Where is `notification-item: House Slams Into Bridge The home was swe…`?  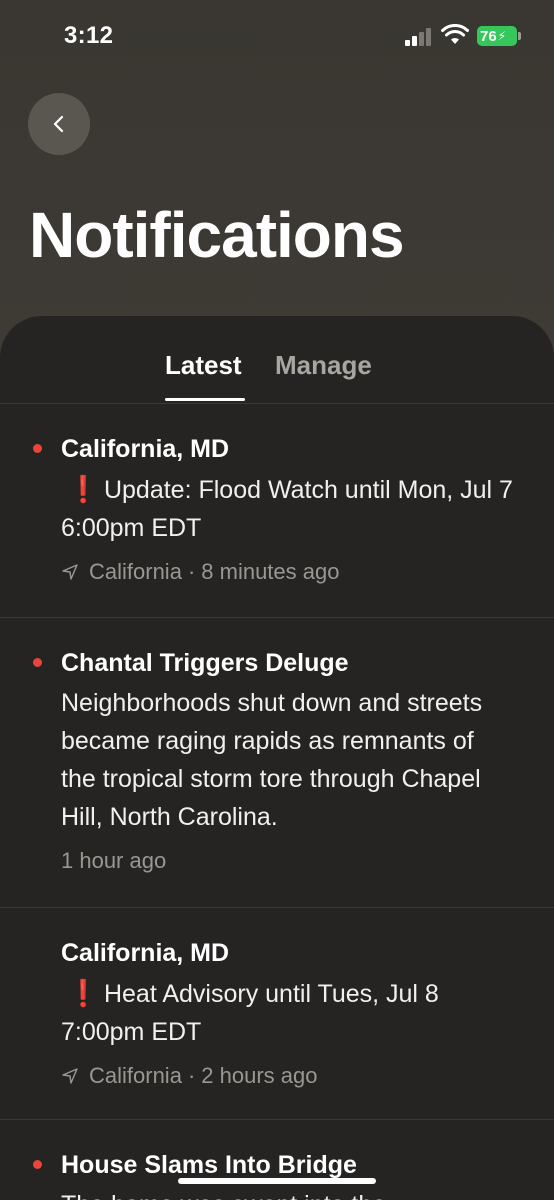
notification-item: House Slams Into Bridge The home was swe… is located at coordinates (277, 1160).